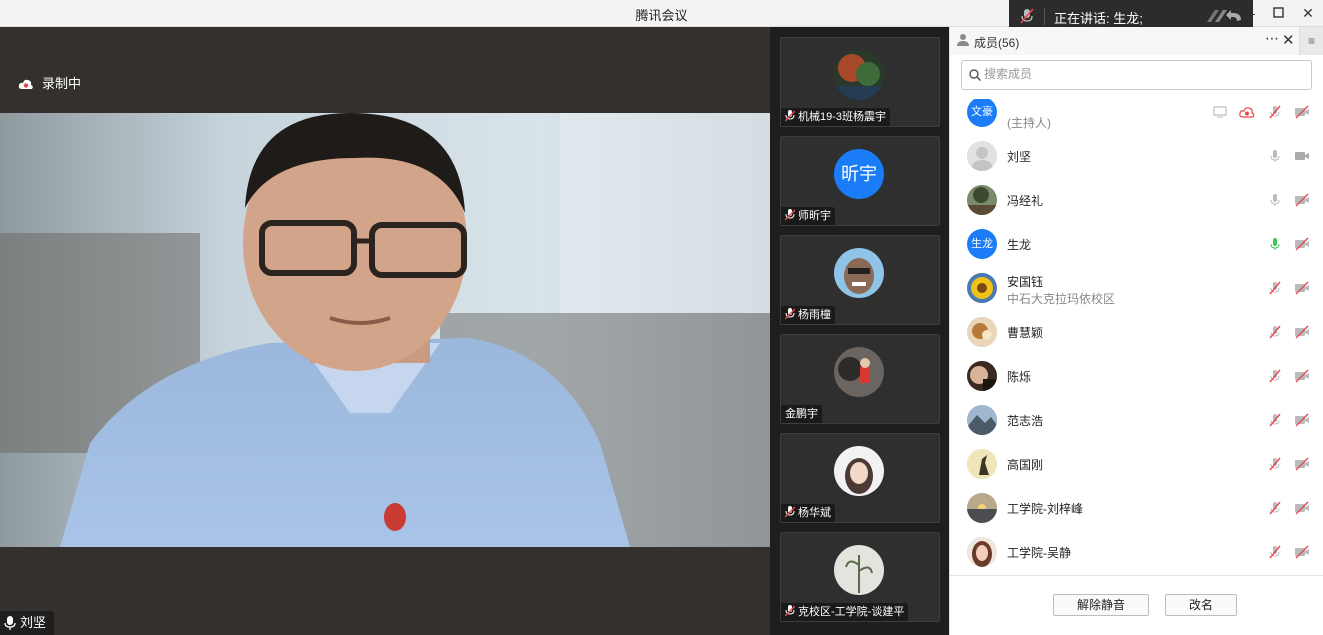 This screenshot has height=635, width=1323. What do you see at coordinates (1136, 245) in the screenshot?
I see `member-row: 生龙 生龙` at bounding box center [1136, 245].